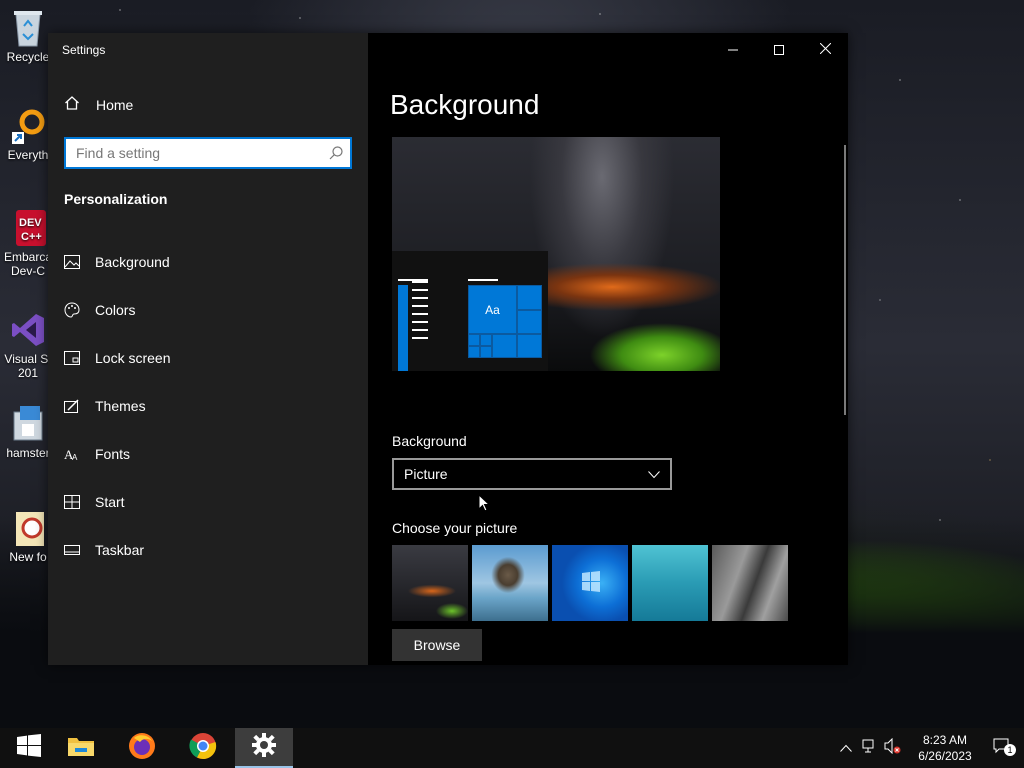  I want to click on chevron-up-icon, so click(846, 748).